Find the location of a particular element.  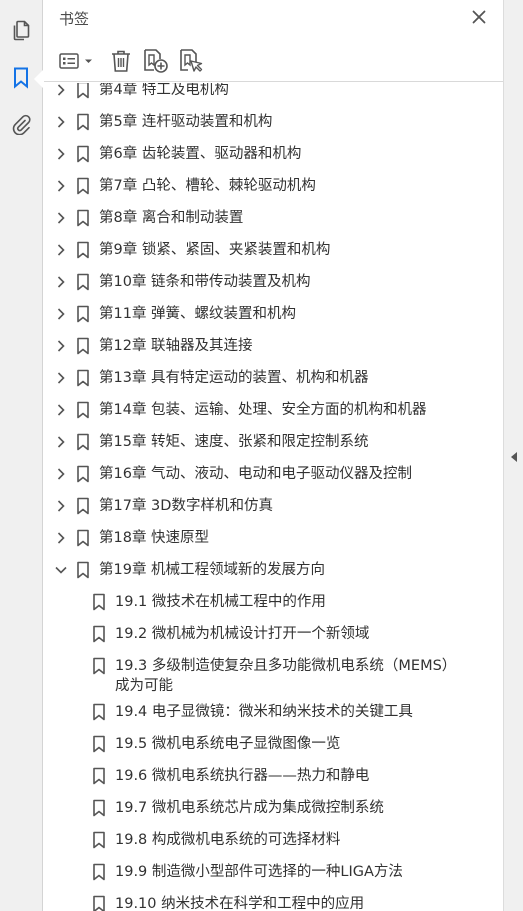

bookmark-chapter-row: 第11章 弹簧、螺纹装置和机构 is located at coordinates (263, 314).